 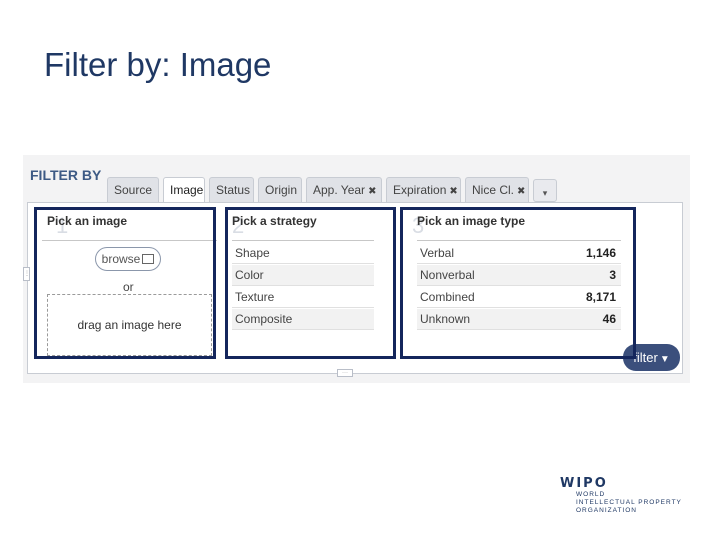 What do you see at coordinates (420, 190) in the screenshot?
I see `tab-label: Expiration` at bounding box center [420, 190].